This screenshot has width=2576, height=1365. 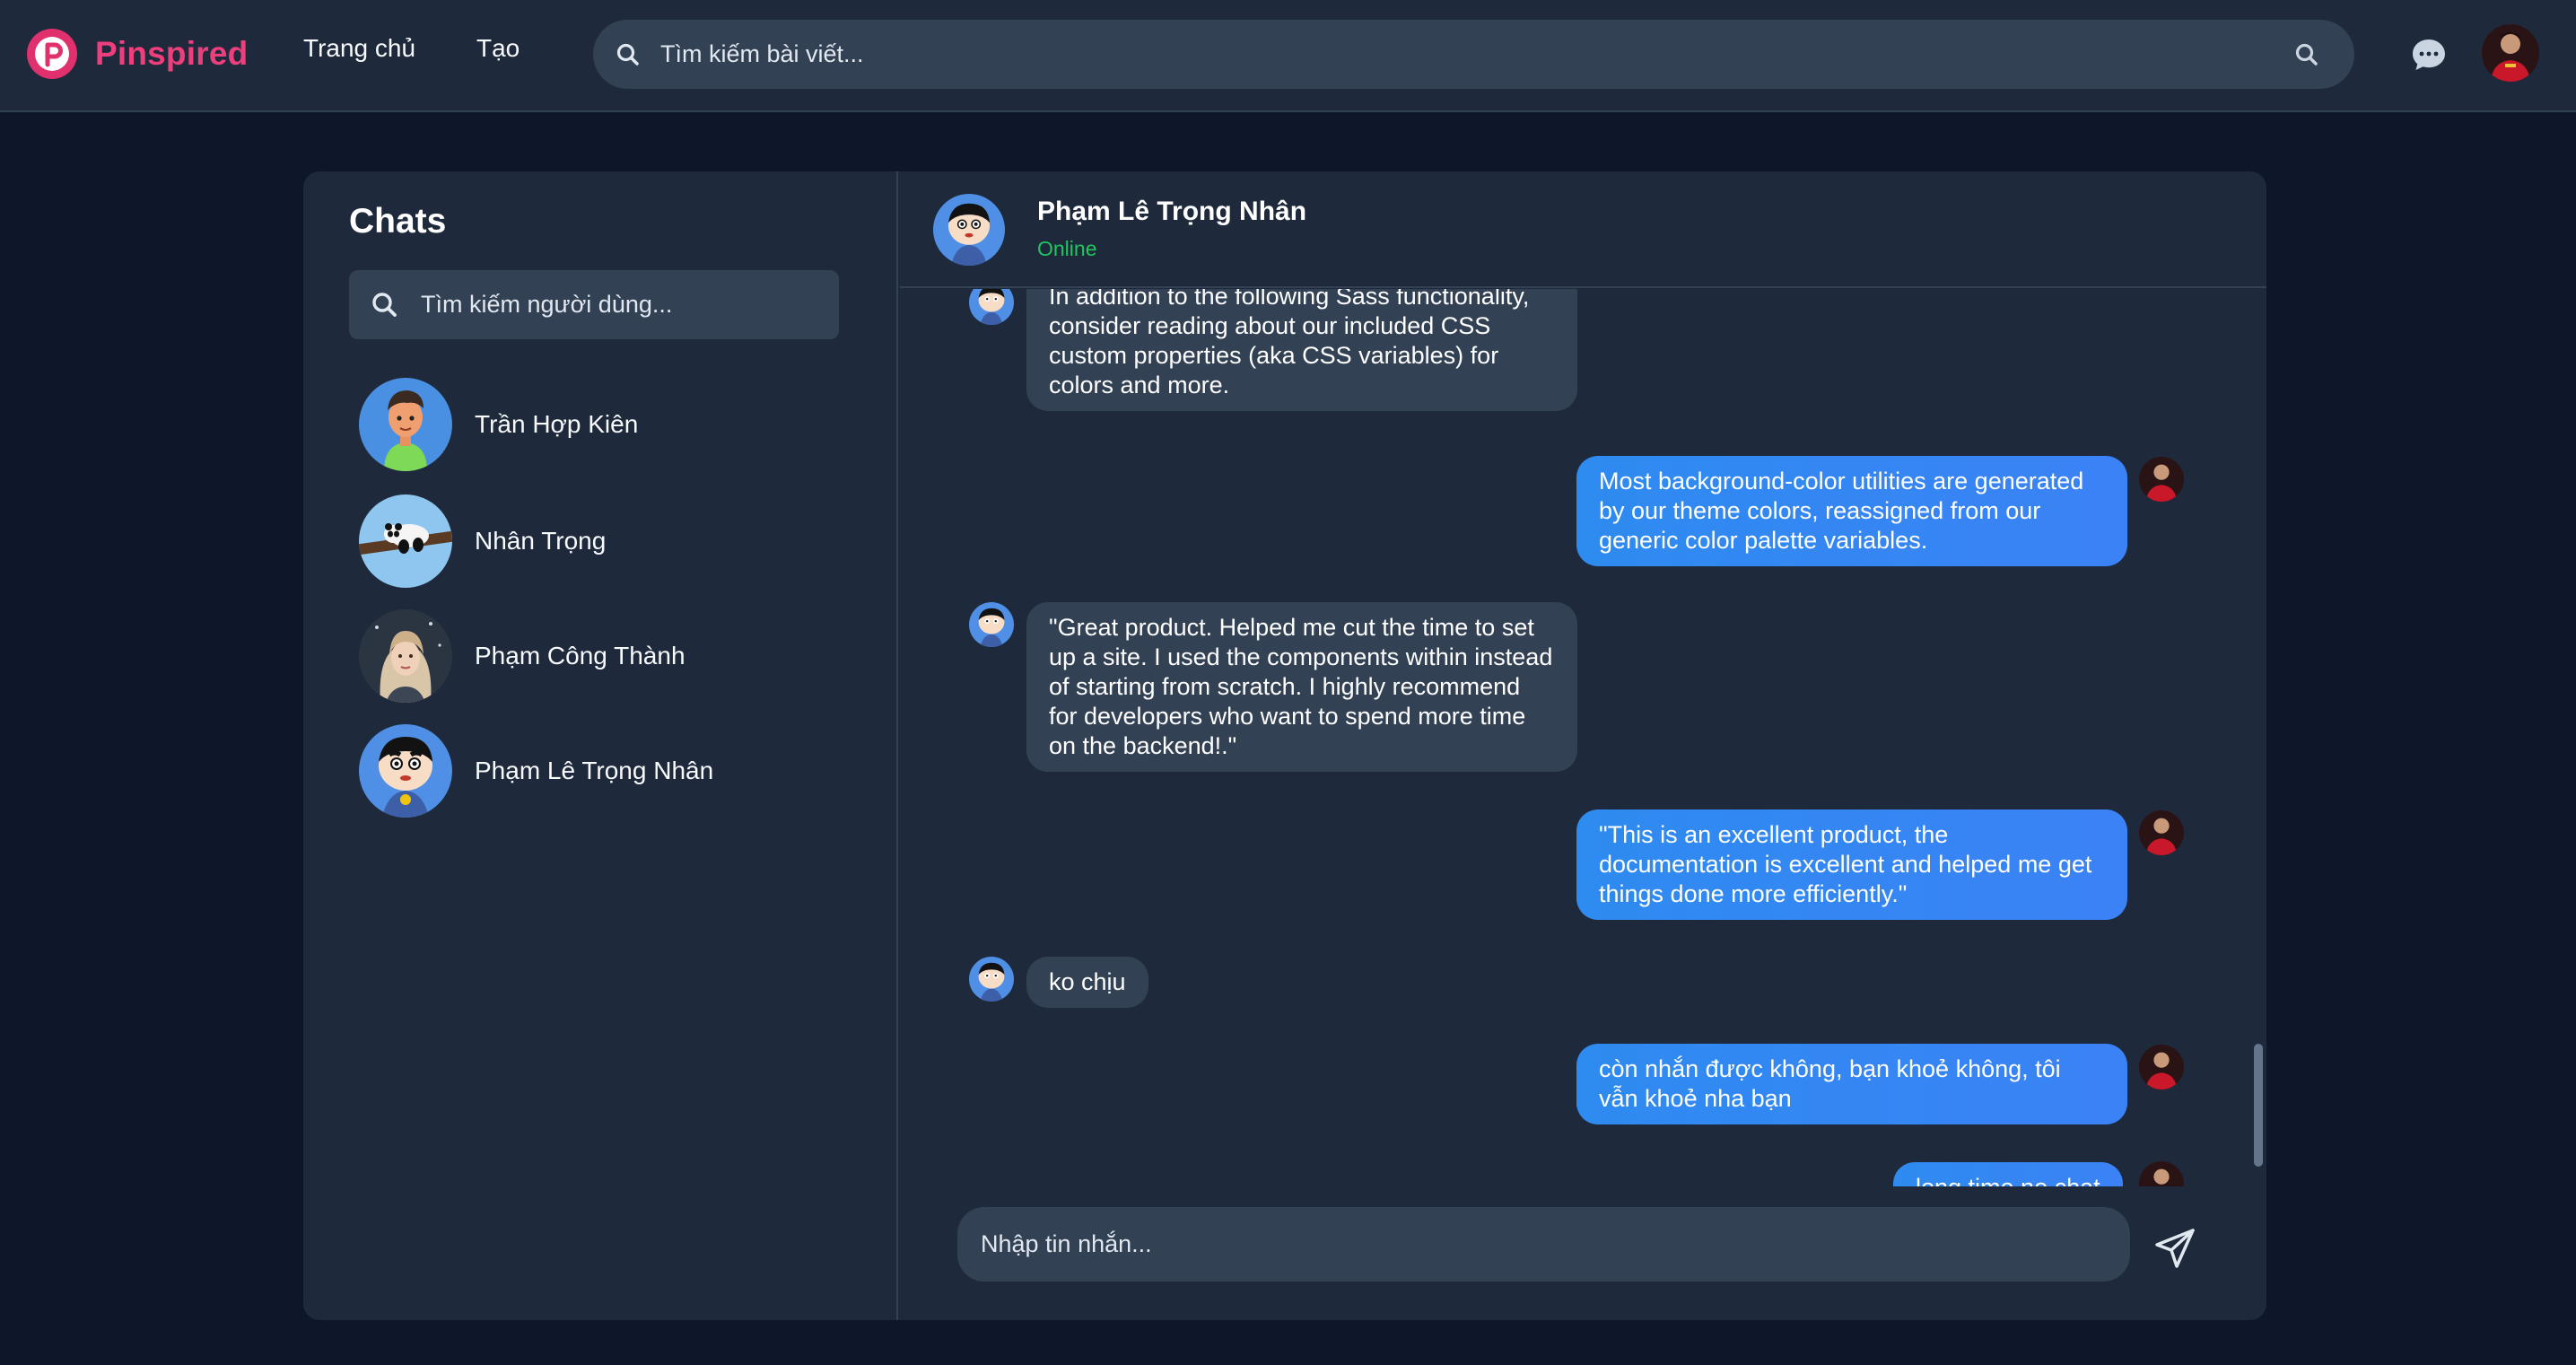 I want to click on contact-name: Trần Hợp Kiên, so click(x=557, y=424).